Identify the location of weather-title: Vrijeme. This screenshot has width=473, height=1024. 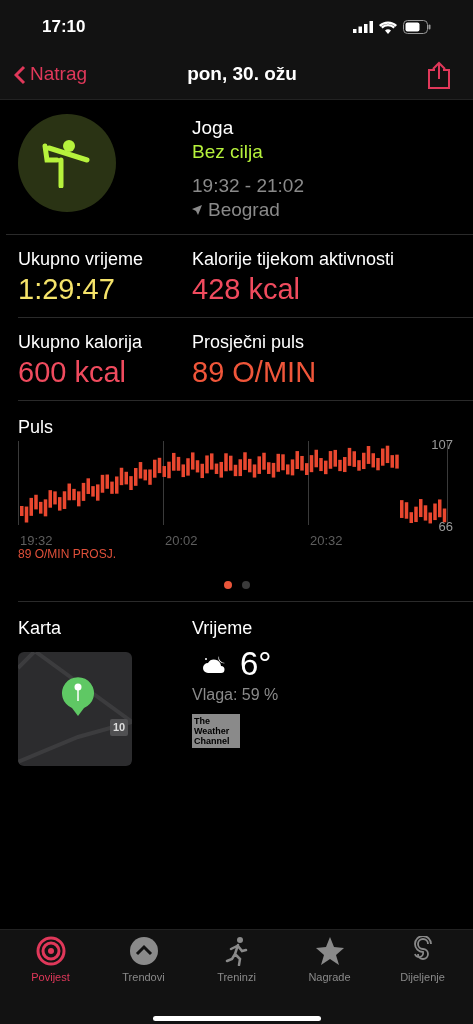
(223, 628).